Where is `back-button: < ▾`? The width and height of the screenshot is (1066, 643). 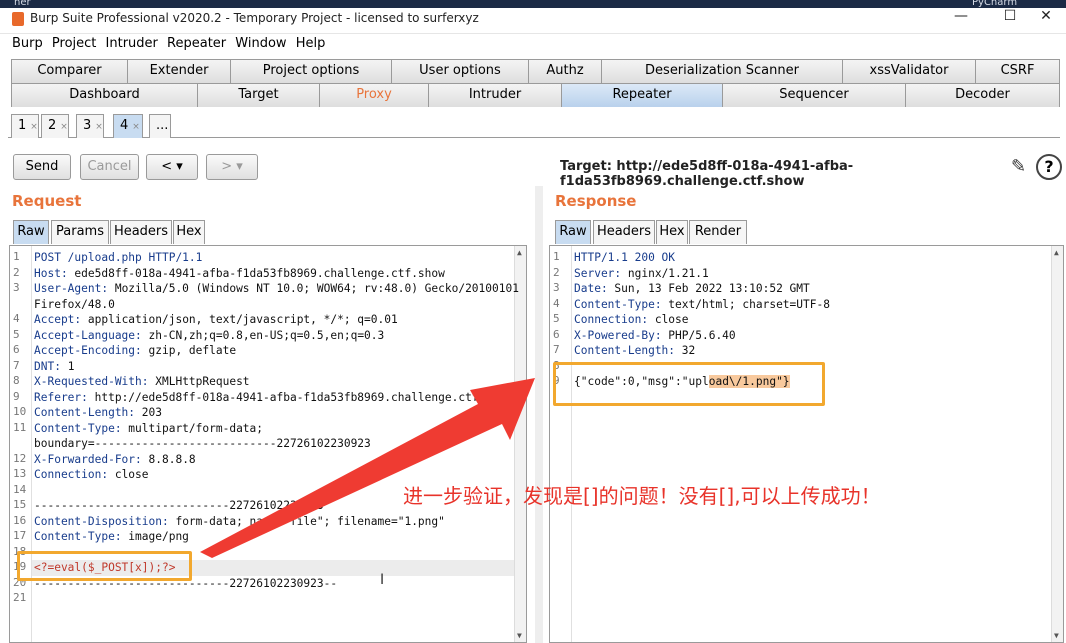 back-button: < ▾ is located at coordinates (172, 167).